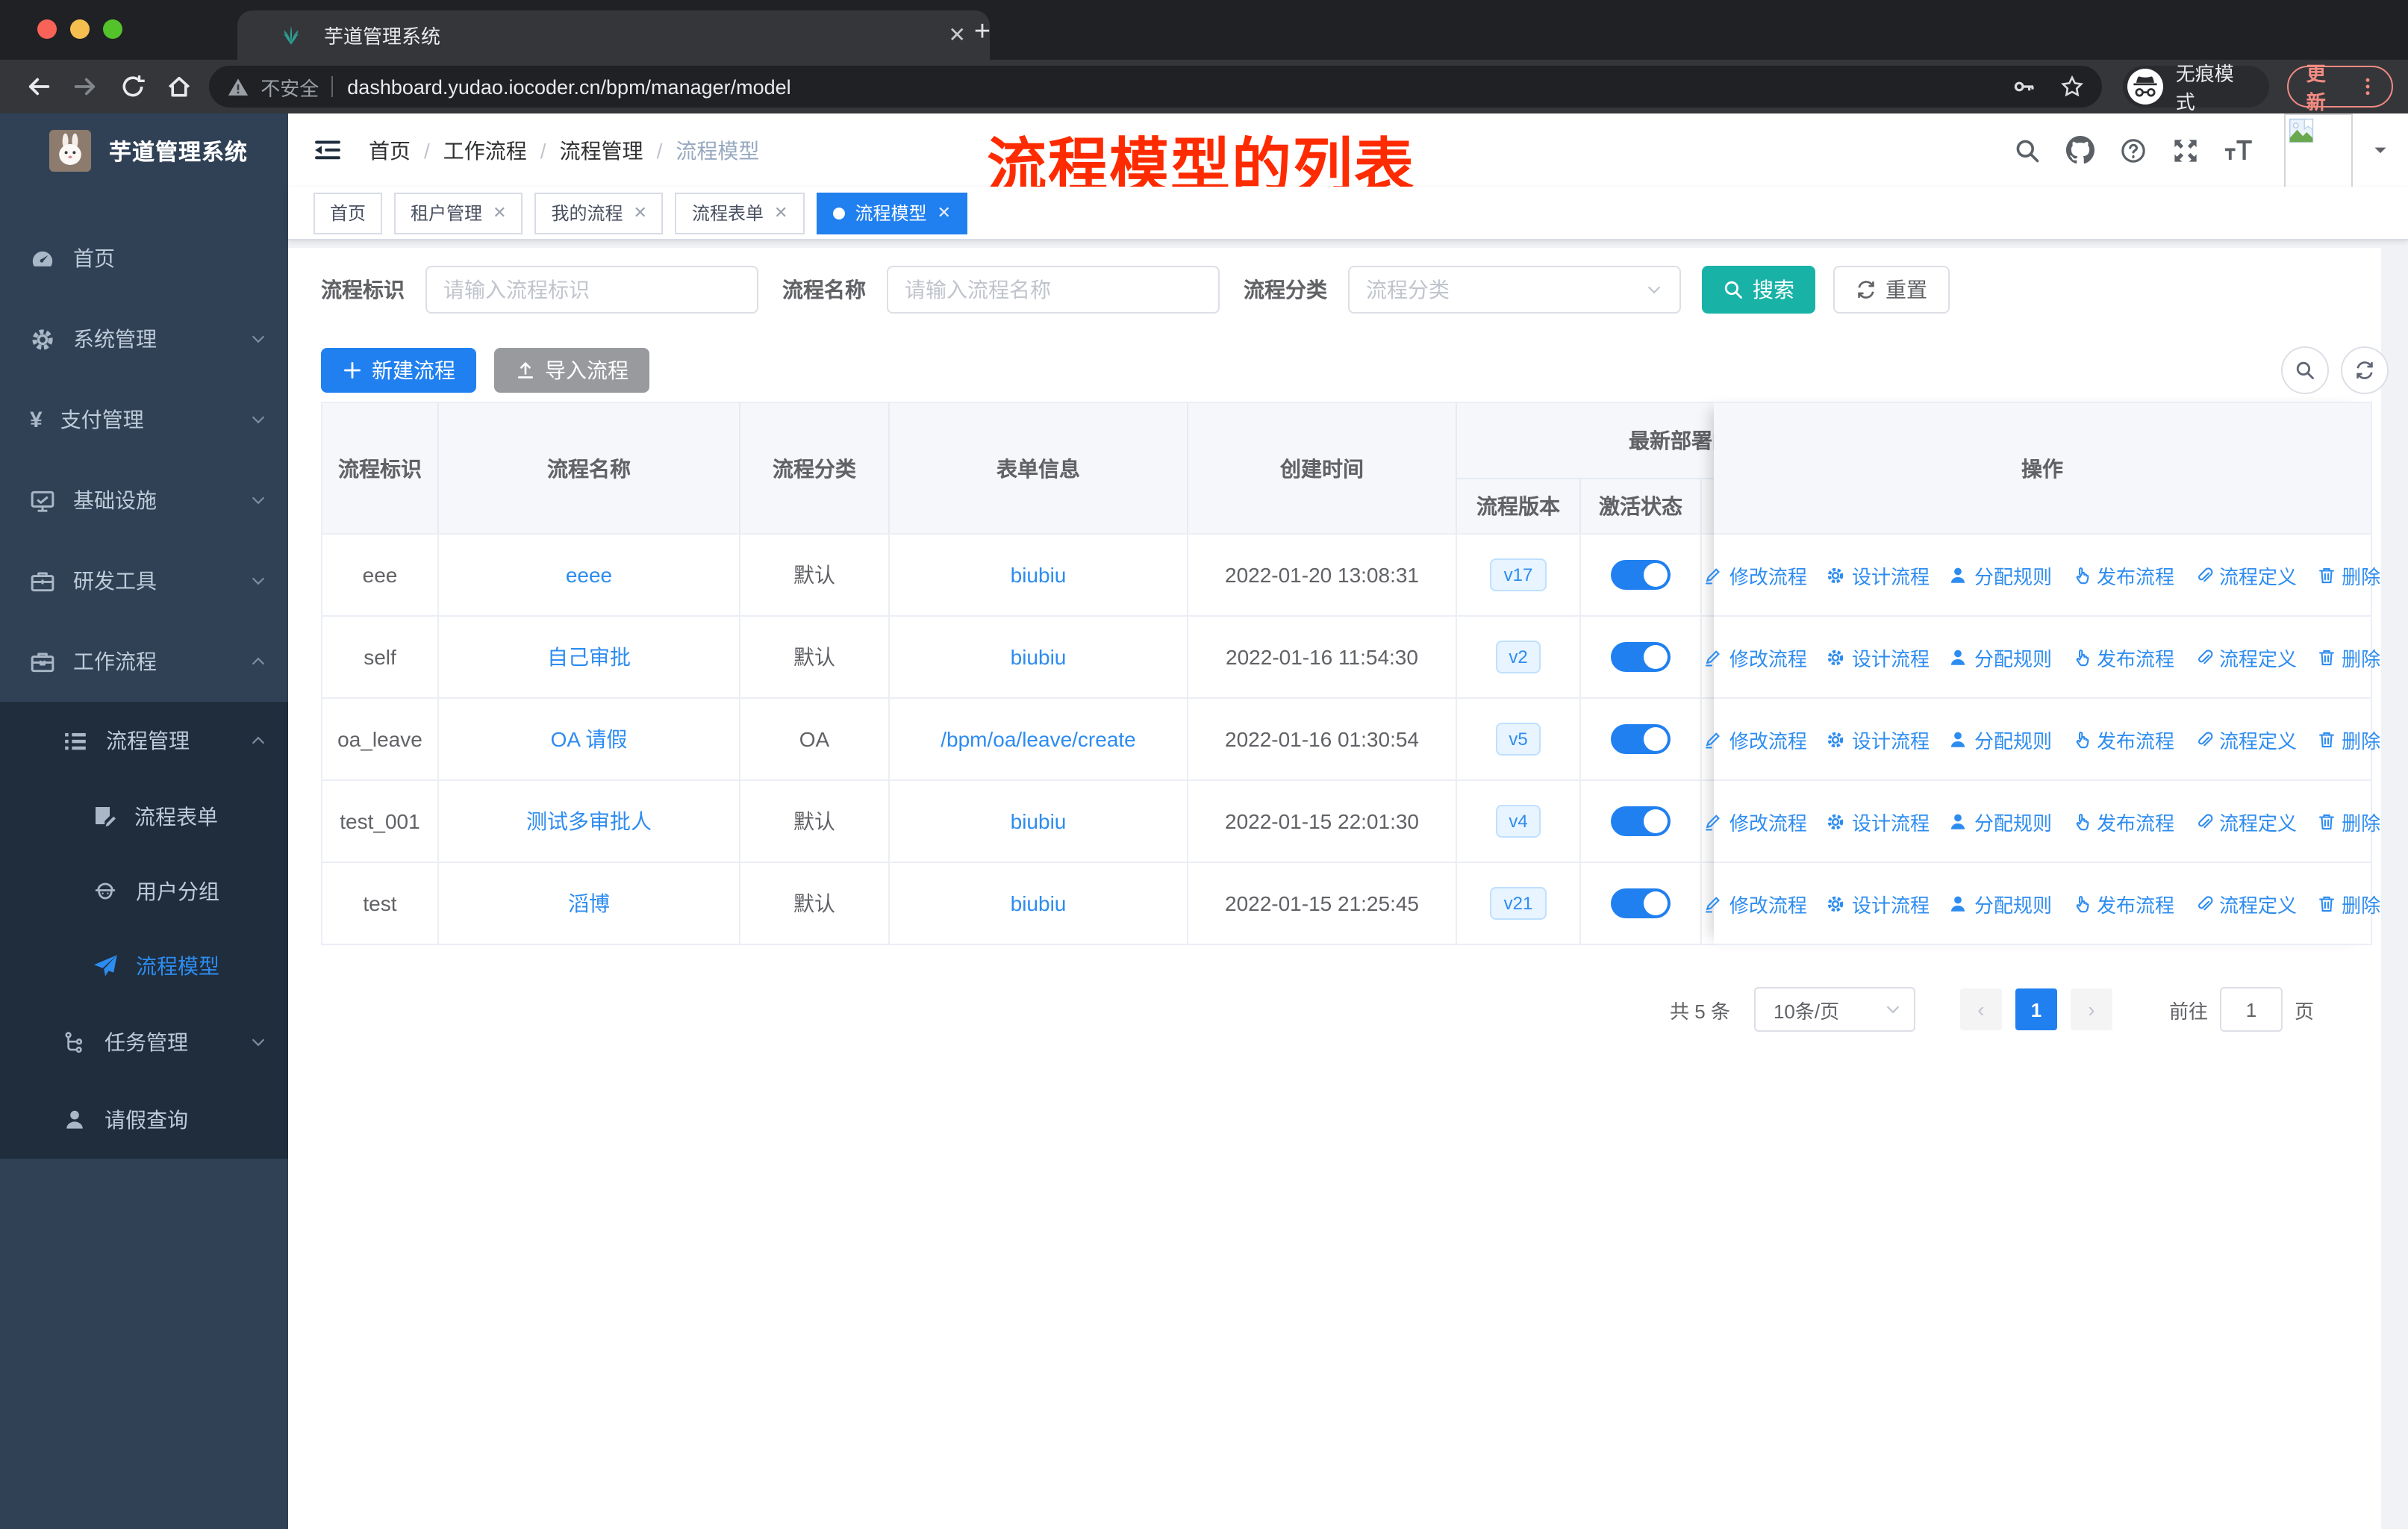 The image size is (2408, 1529). I want to click on form-info-link: /bpm/oa/leave/create, so click(1038, 739).